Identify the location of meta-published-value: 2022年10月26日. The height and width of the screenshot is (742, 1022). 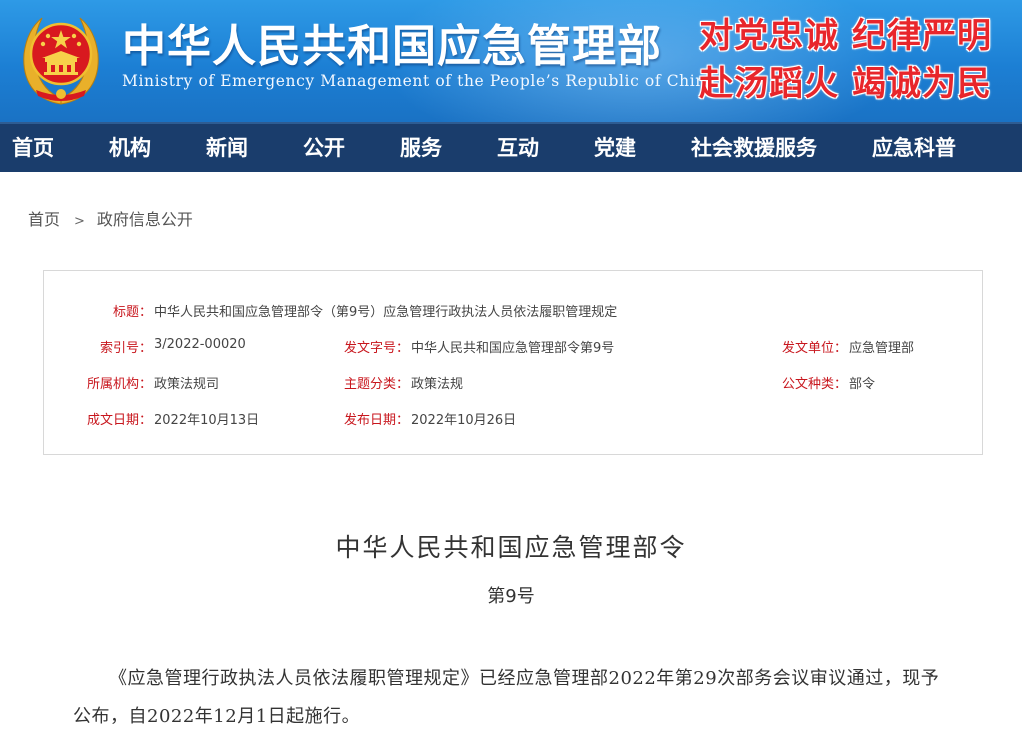
(464, 420).